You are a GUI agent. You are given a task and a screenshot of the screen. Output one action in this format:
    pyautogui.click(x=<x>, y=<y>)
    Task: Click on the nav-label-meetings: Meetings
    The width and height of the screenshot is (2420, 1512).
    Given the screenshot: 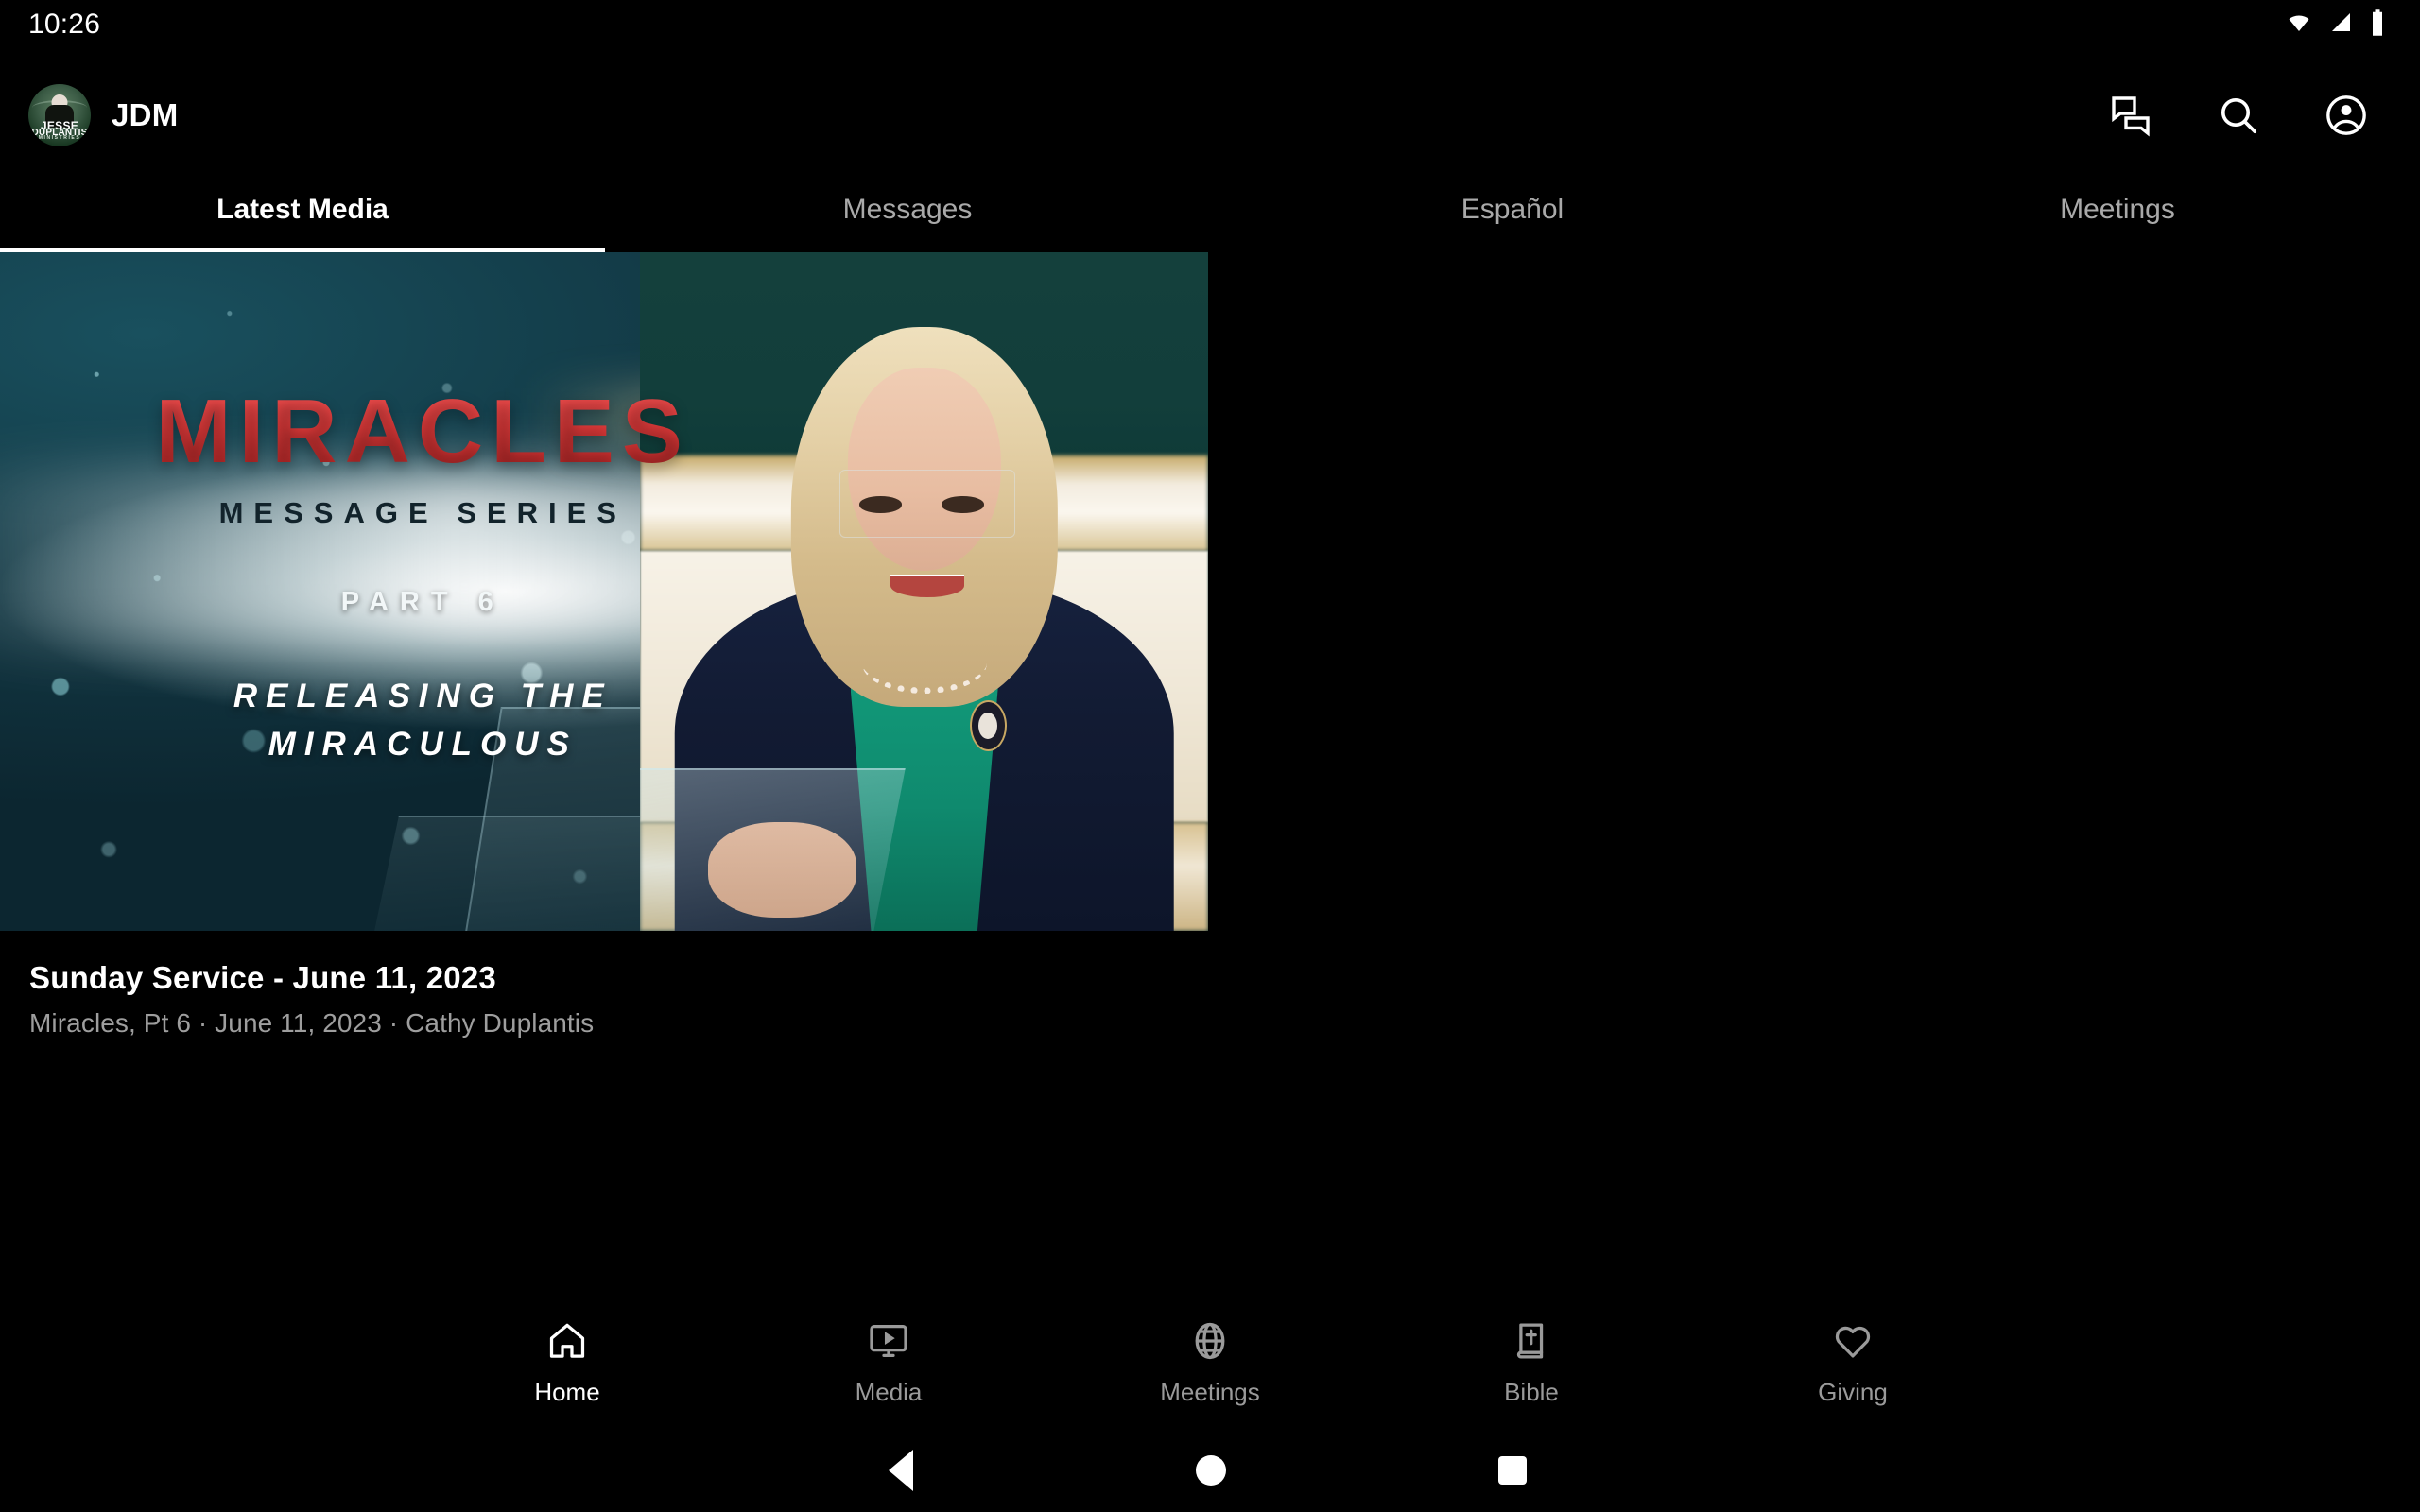 What is the action you would take?
    pyautogui.click(x=1210, y=1391)
    